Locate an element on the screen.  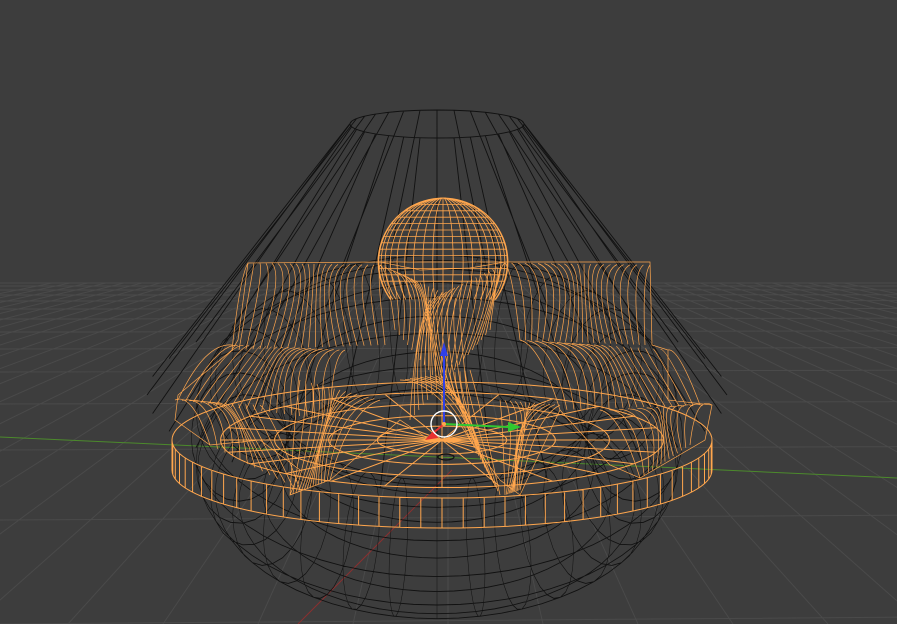
dome-sphere-wireframe is located at coordinates (443, 248).